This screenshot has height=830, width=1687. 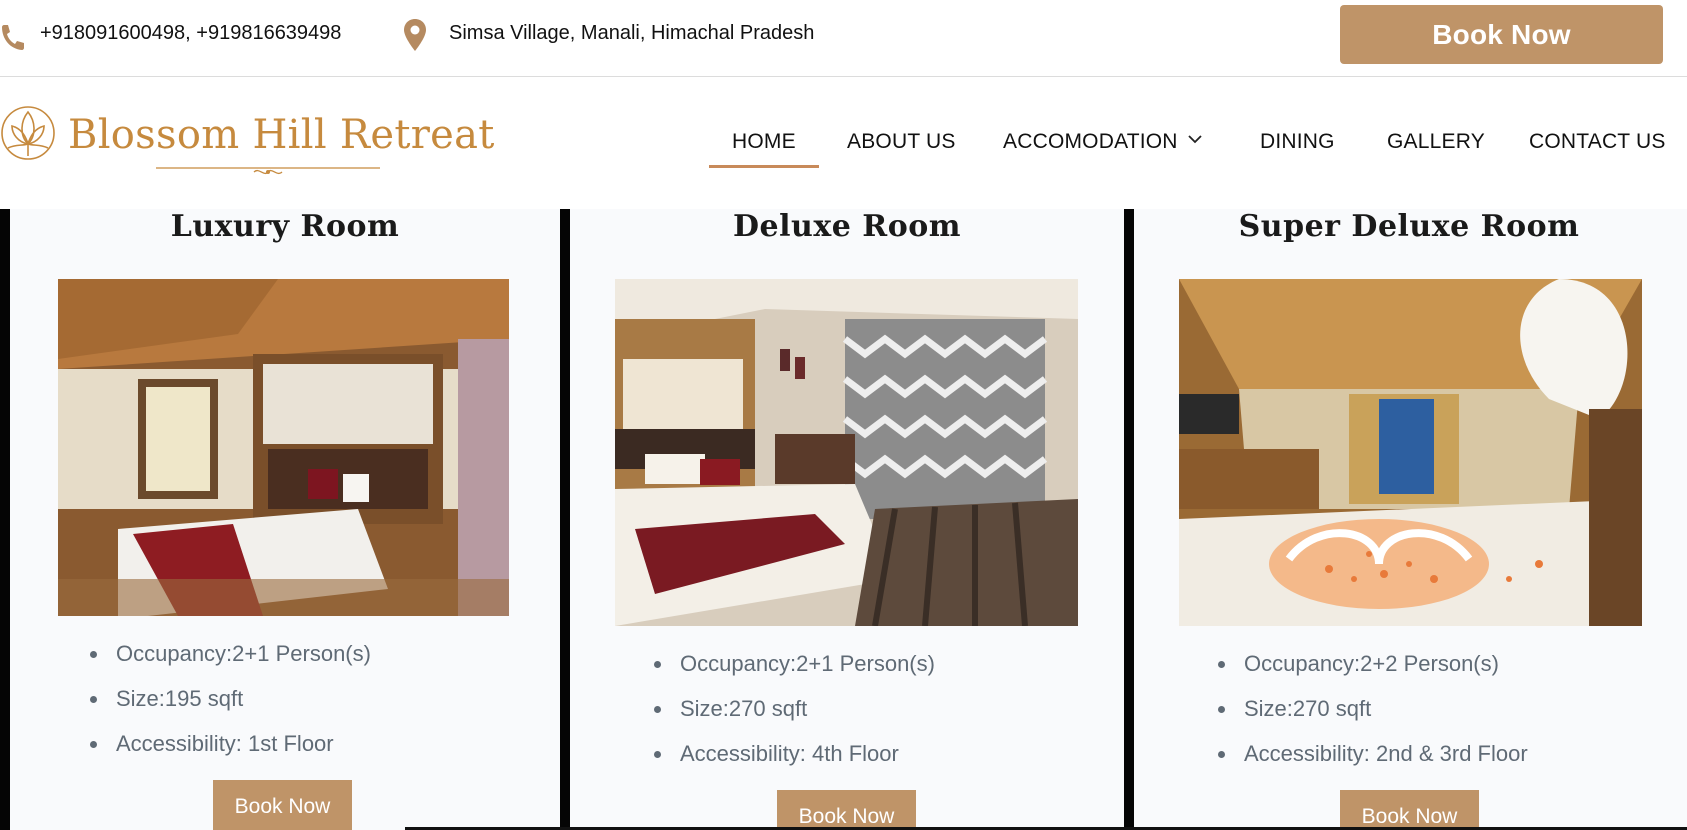 What do you see at coordinates (13, 37) in the screenshot?
I see `phone-icon` at bounding box center [13, 37].